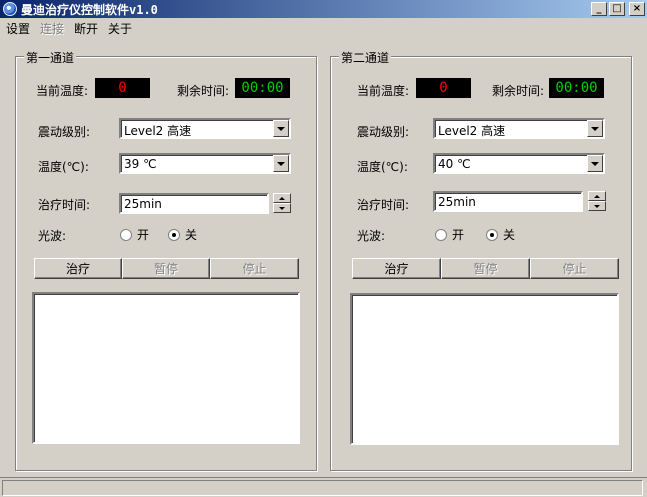 This screenshot has height=497, width=647. Describe the element at coordinates (205, 163) in the screenshot. I see `temperature-select: 39 ℃` at that location.